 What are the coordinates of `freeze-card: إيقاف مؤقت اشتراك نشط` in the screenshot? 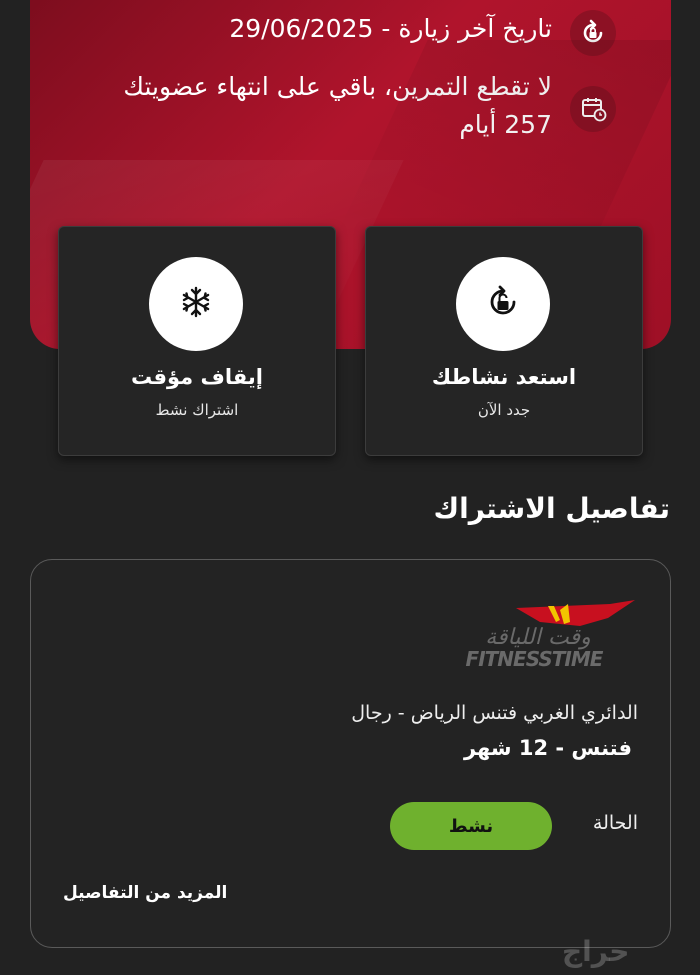 It's located at (197, 341).